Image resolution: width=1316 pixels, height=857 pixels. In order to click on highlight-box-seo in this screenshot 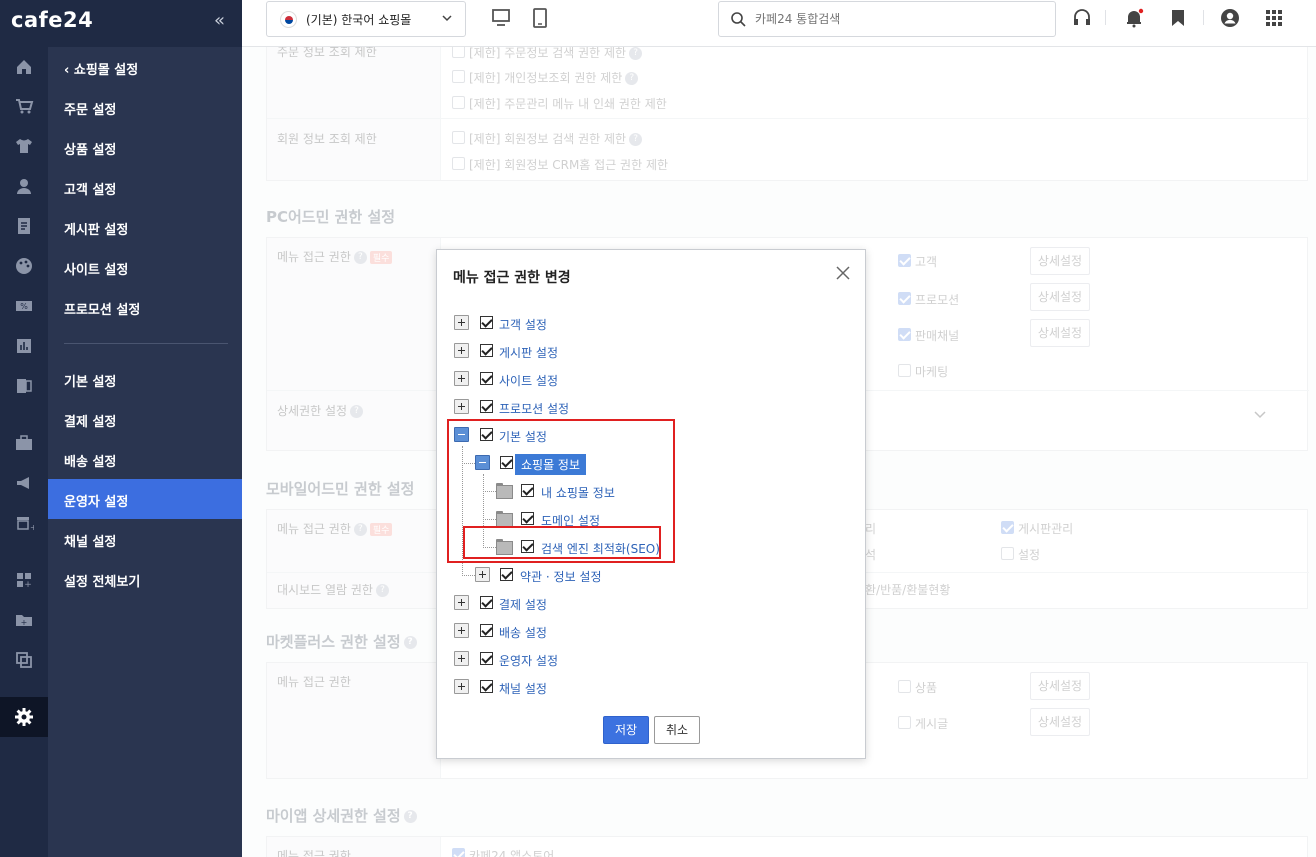, I will do `click(562, 542)`.